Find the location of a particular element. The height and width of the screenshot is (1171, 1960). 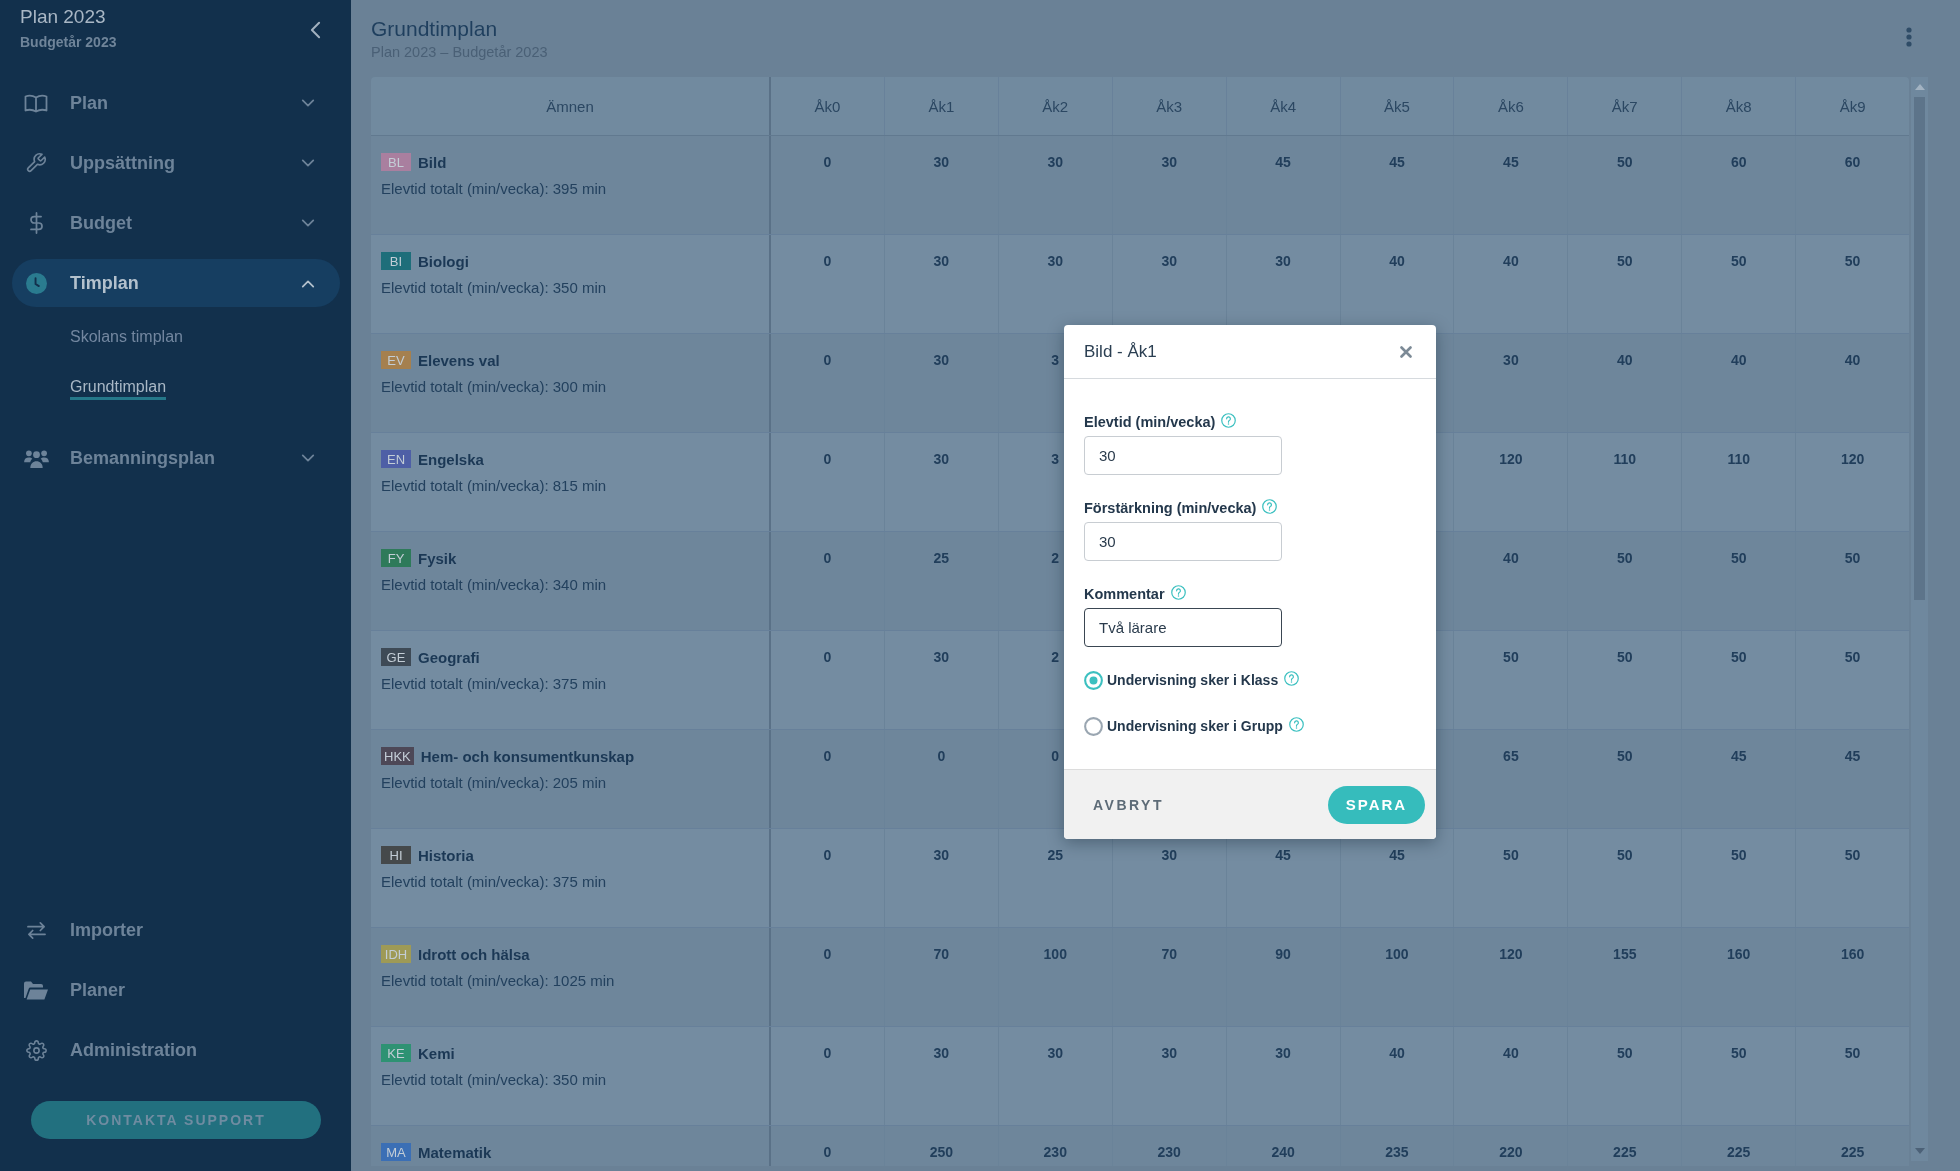

table-cell: 90 is located at coordinates (1283, 977).